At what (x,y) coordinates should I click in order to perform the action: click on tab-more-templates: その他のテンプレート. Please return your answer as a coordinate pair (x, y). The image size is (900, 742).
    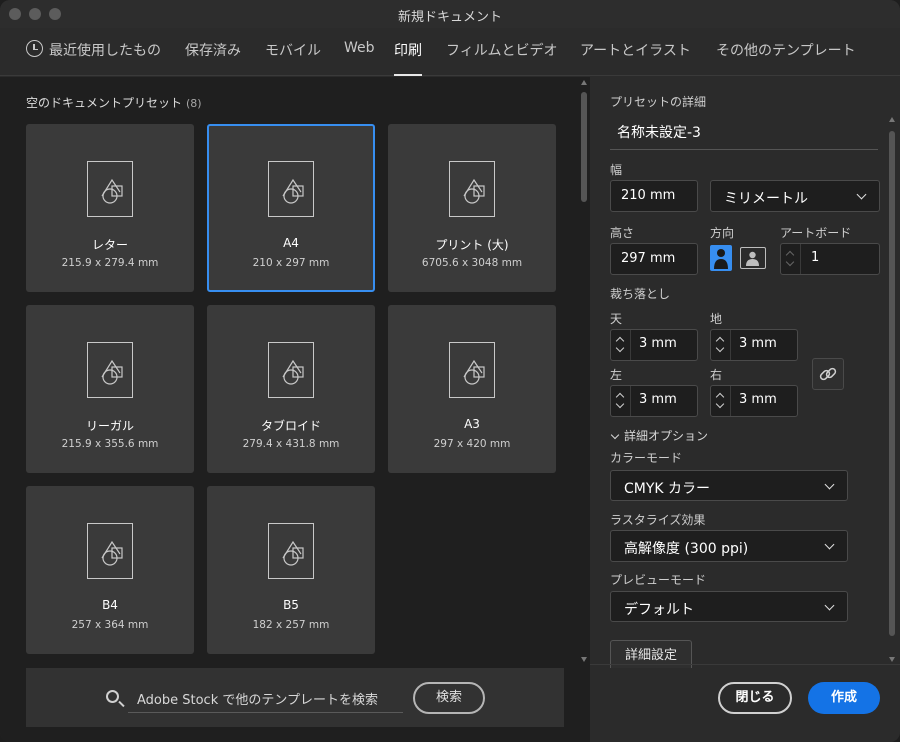
    Looking at the image, I should click on (786, 58).